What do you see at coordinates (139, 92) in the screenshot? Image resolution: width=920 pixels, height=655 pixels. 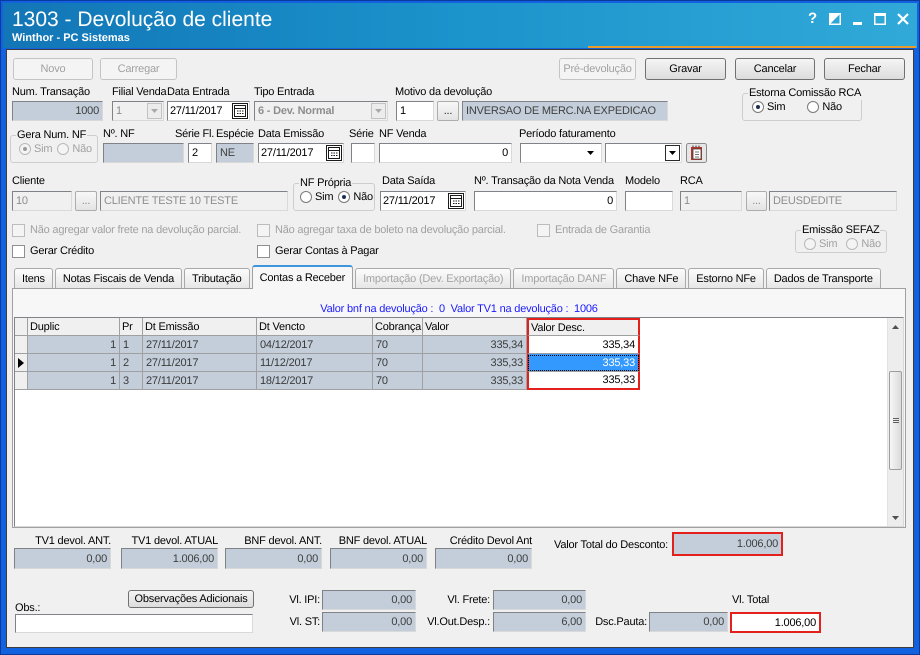 I see `field-label: Filial Venda` at bounding box center [139, 92].